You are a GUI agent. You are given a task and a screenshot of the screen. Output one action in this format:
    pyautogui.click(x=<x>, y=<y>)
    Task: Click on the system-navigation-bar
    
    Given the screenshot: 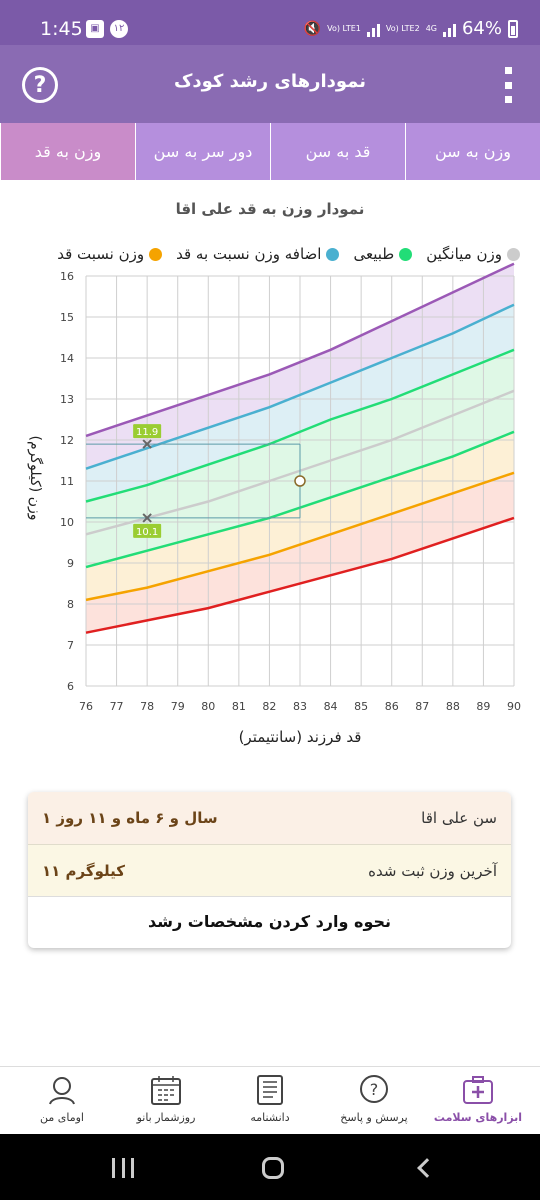 What is the action you would take?
    pyautogui.click(x=270, y=1167)
    